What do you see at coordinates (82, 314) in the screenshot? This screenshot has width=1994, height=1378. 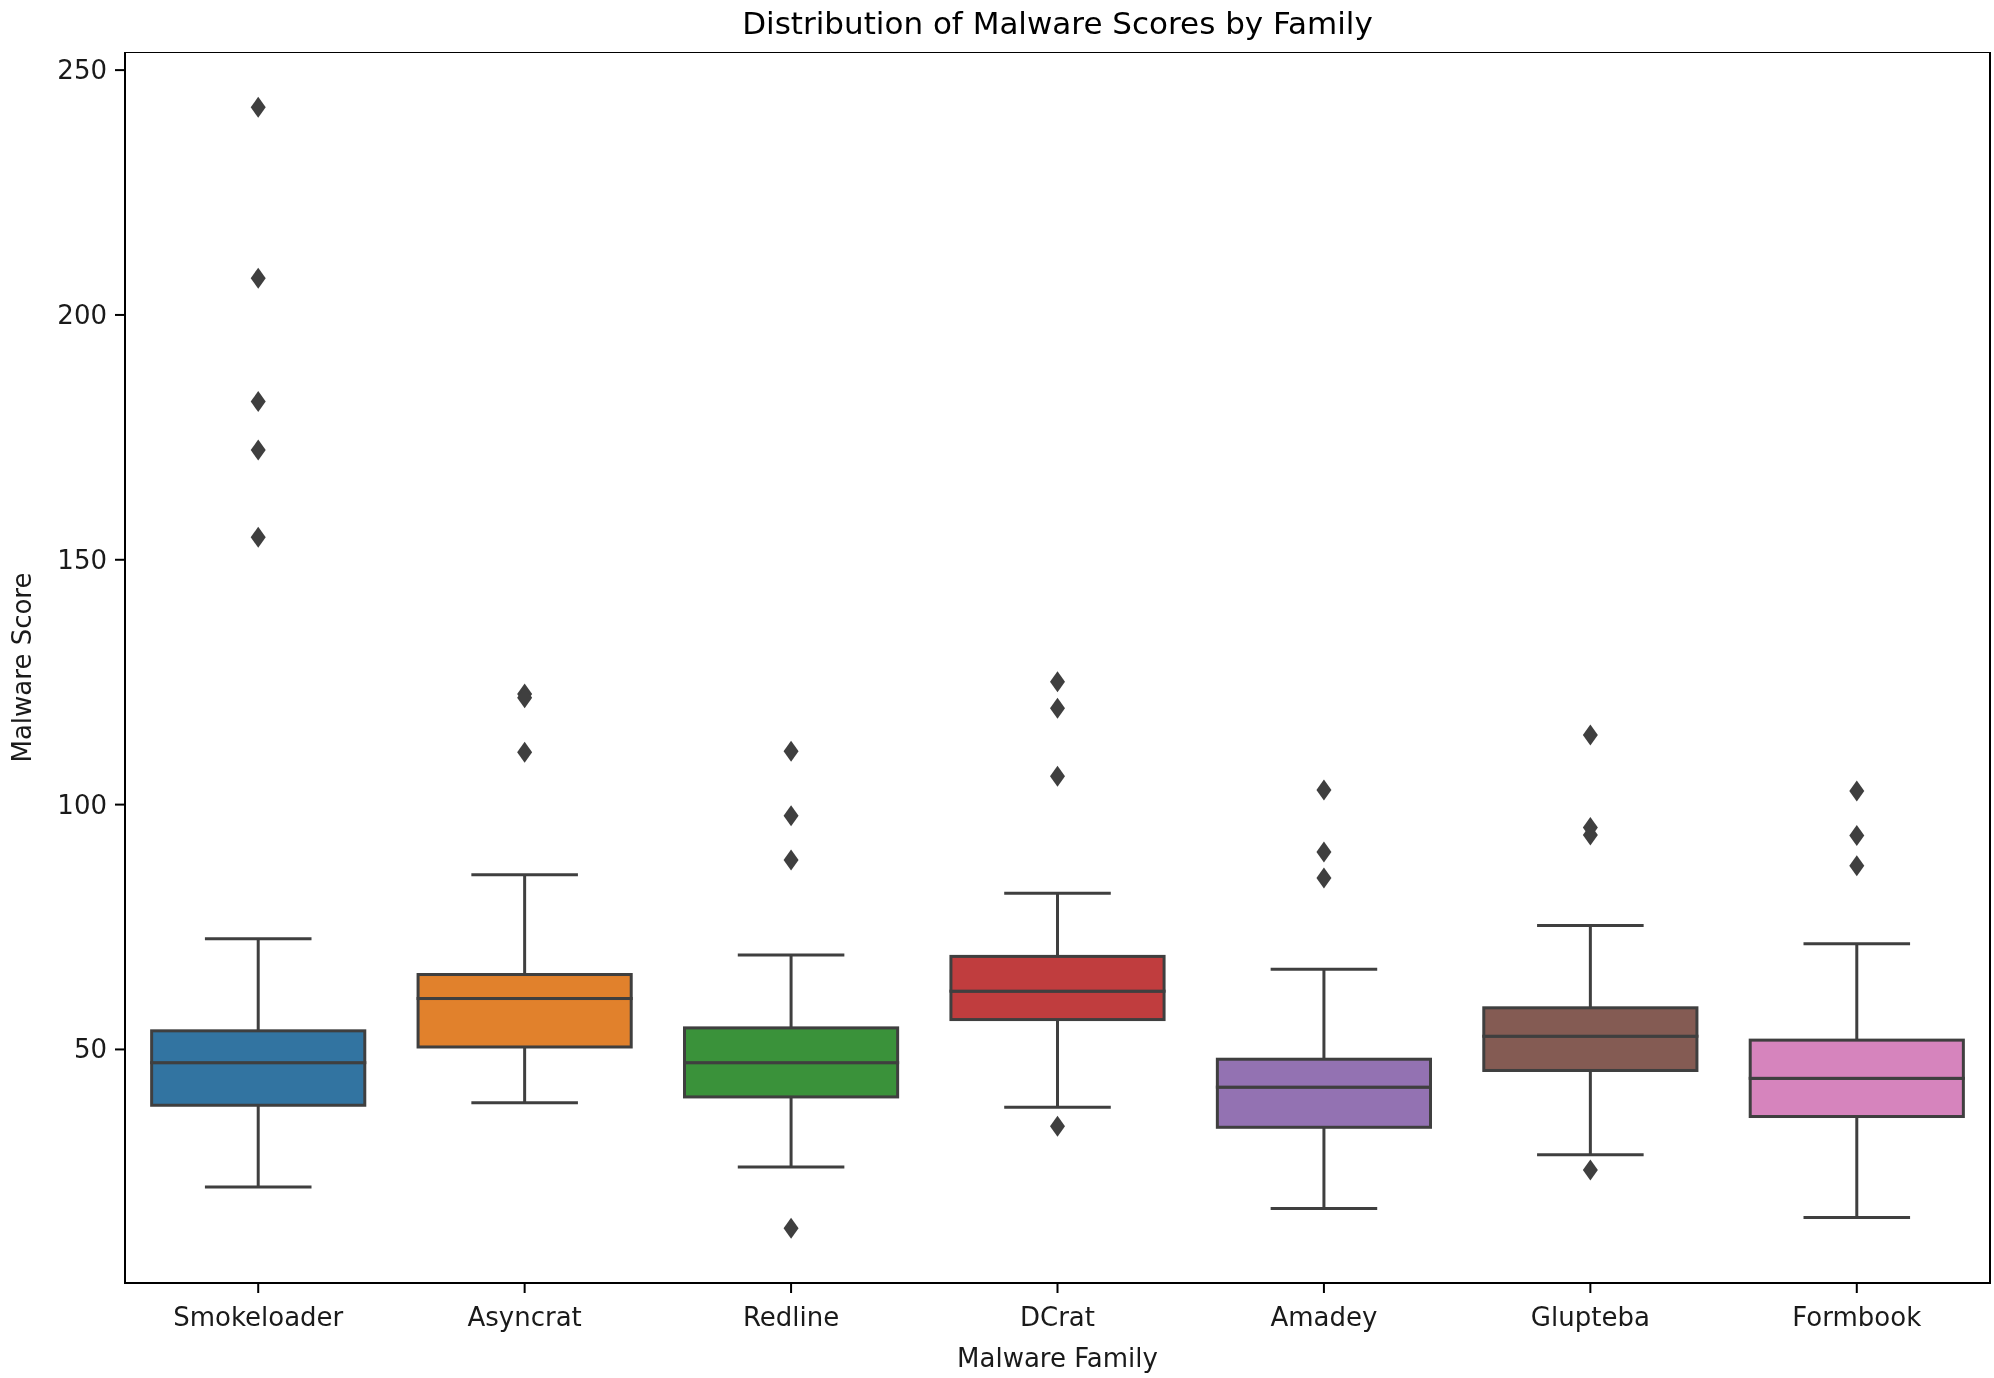 I see `y-tick-label: 200` at bounding box center [82, 314].